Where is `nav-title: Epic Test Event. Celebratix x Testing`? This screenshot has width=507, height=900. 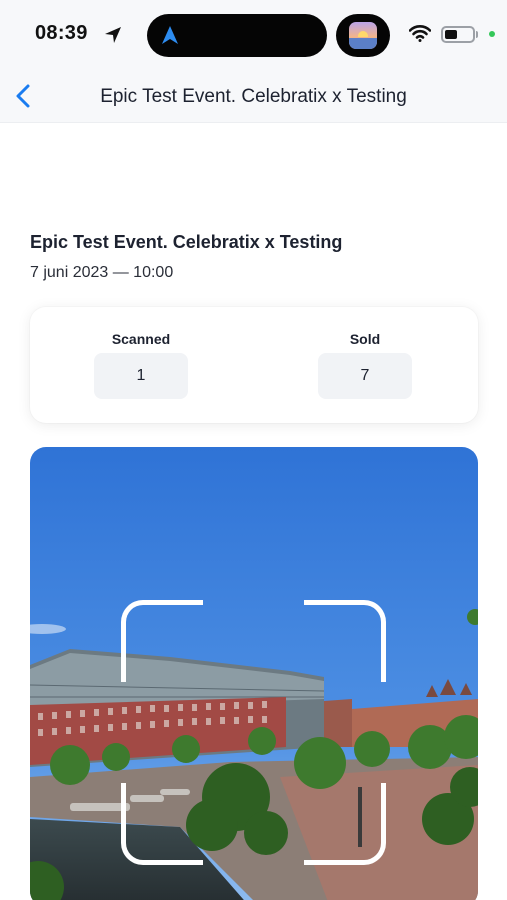
nav-title: Epic Test Event. Celebratix x Testing is located at coordinates (253, 96).